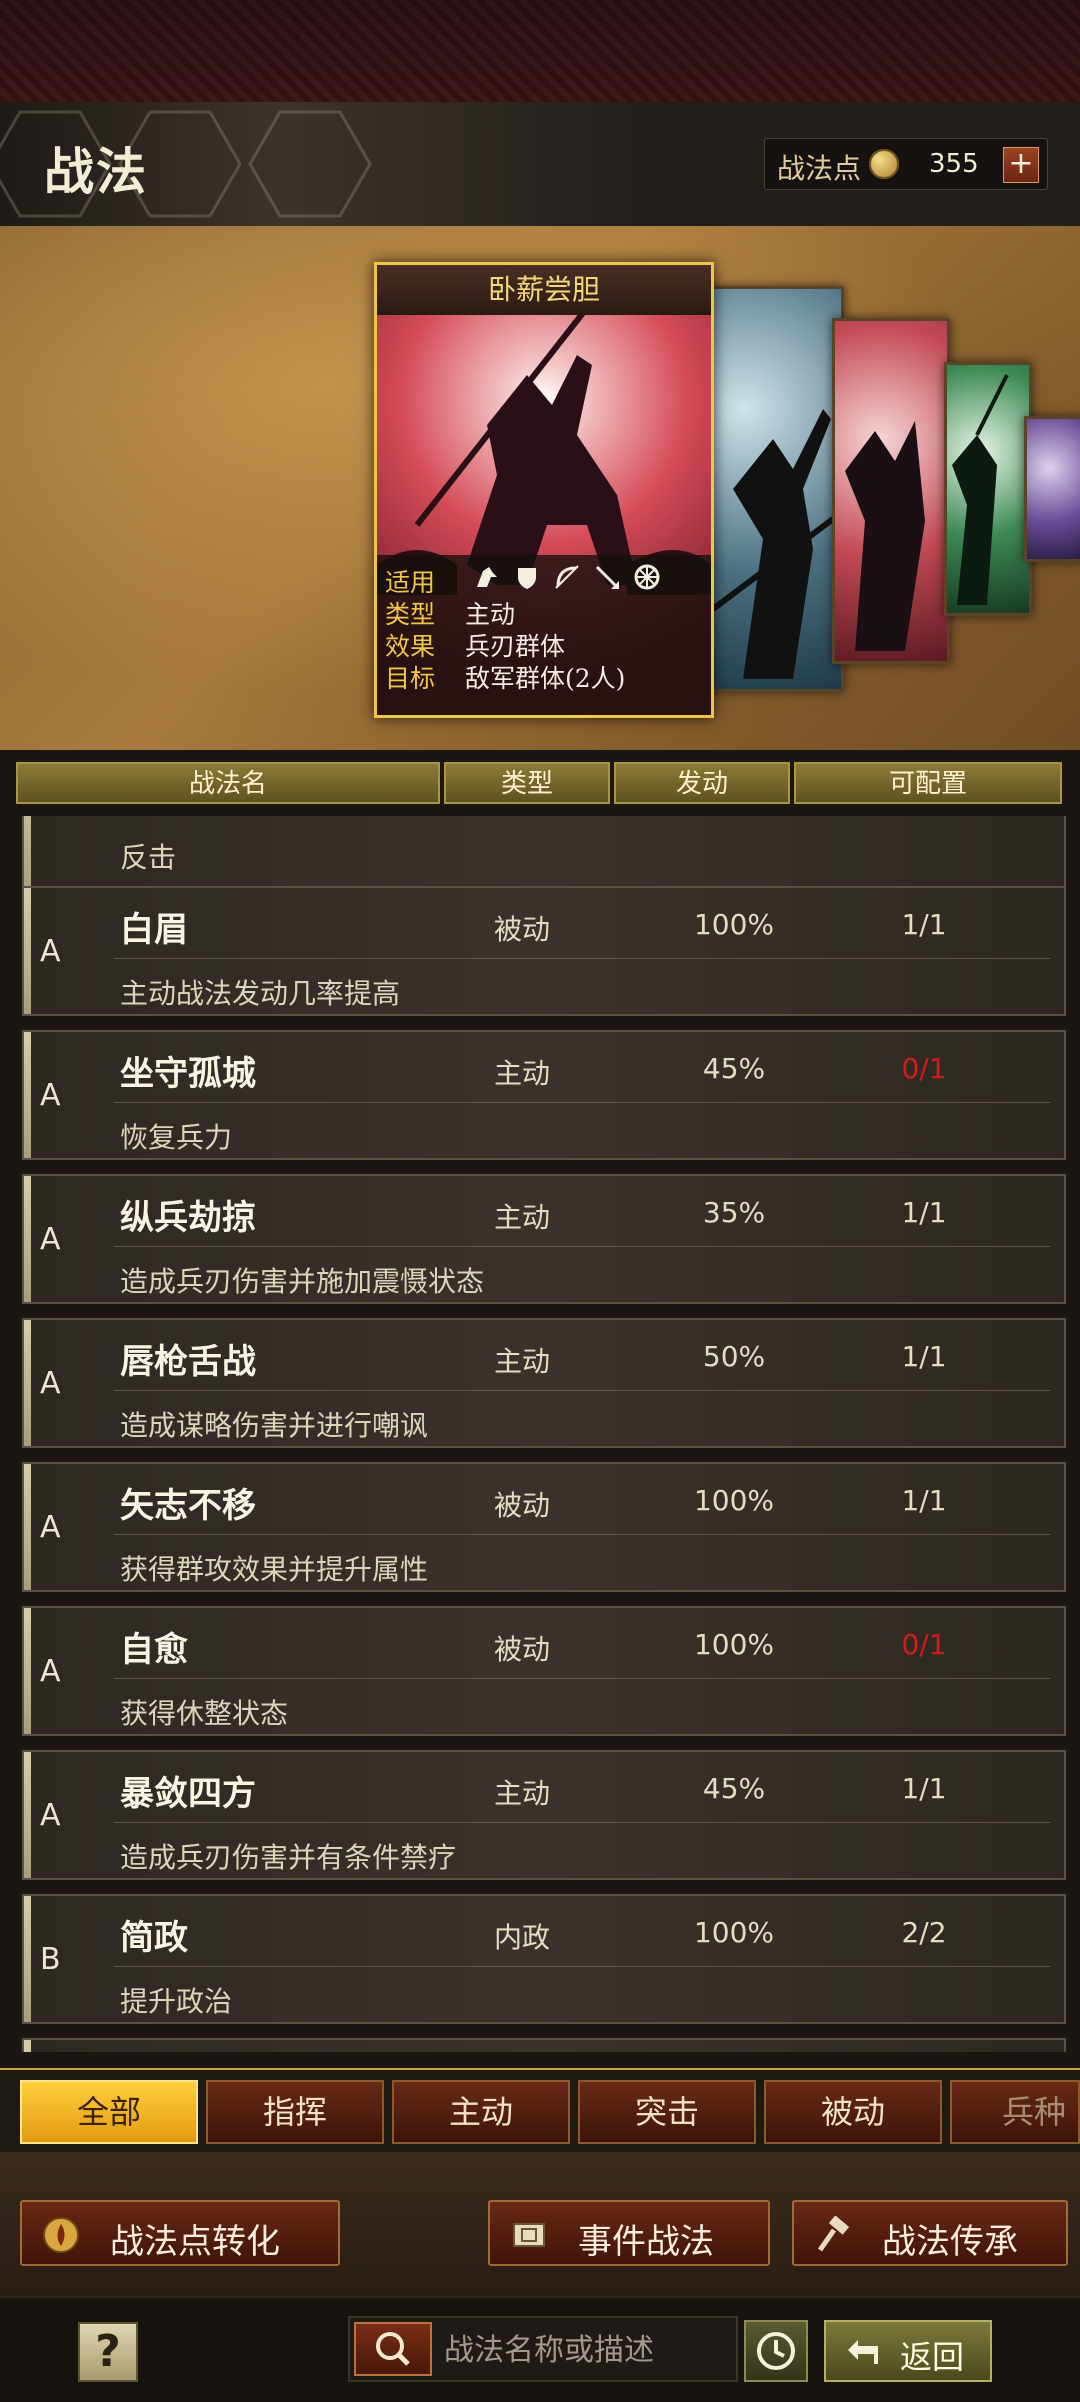 The height and width of the screenshot is (2402, 1080). Describe the element at coordinates (589, 2350) in the screenshot. I see `search-input` at that location.